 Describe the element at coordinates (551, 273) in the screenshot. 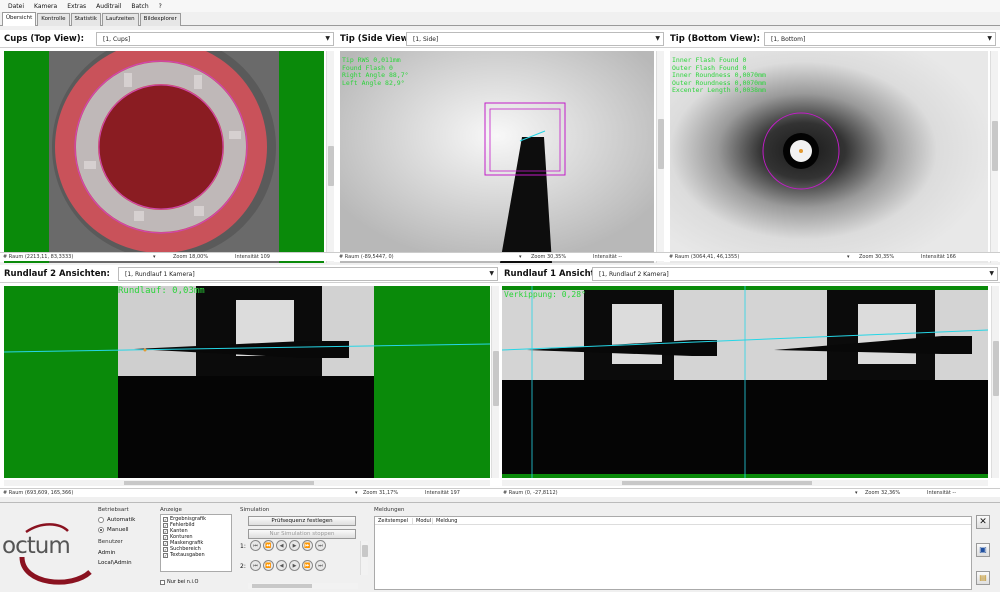

I see `panel-rundlauf1-title: Rundlauf 1 Ansicht:` at that location.